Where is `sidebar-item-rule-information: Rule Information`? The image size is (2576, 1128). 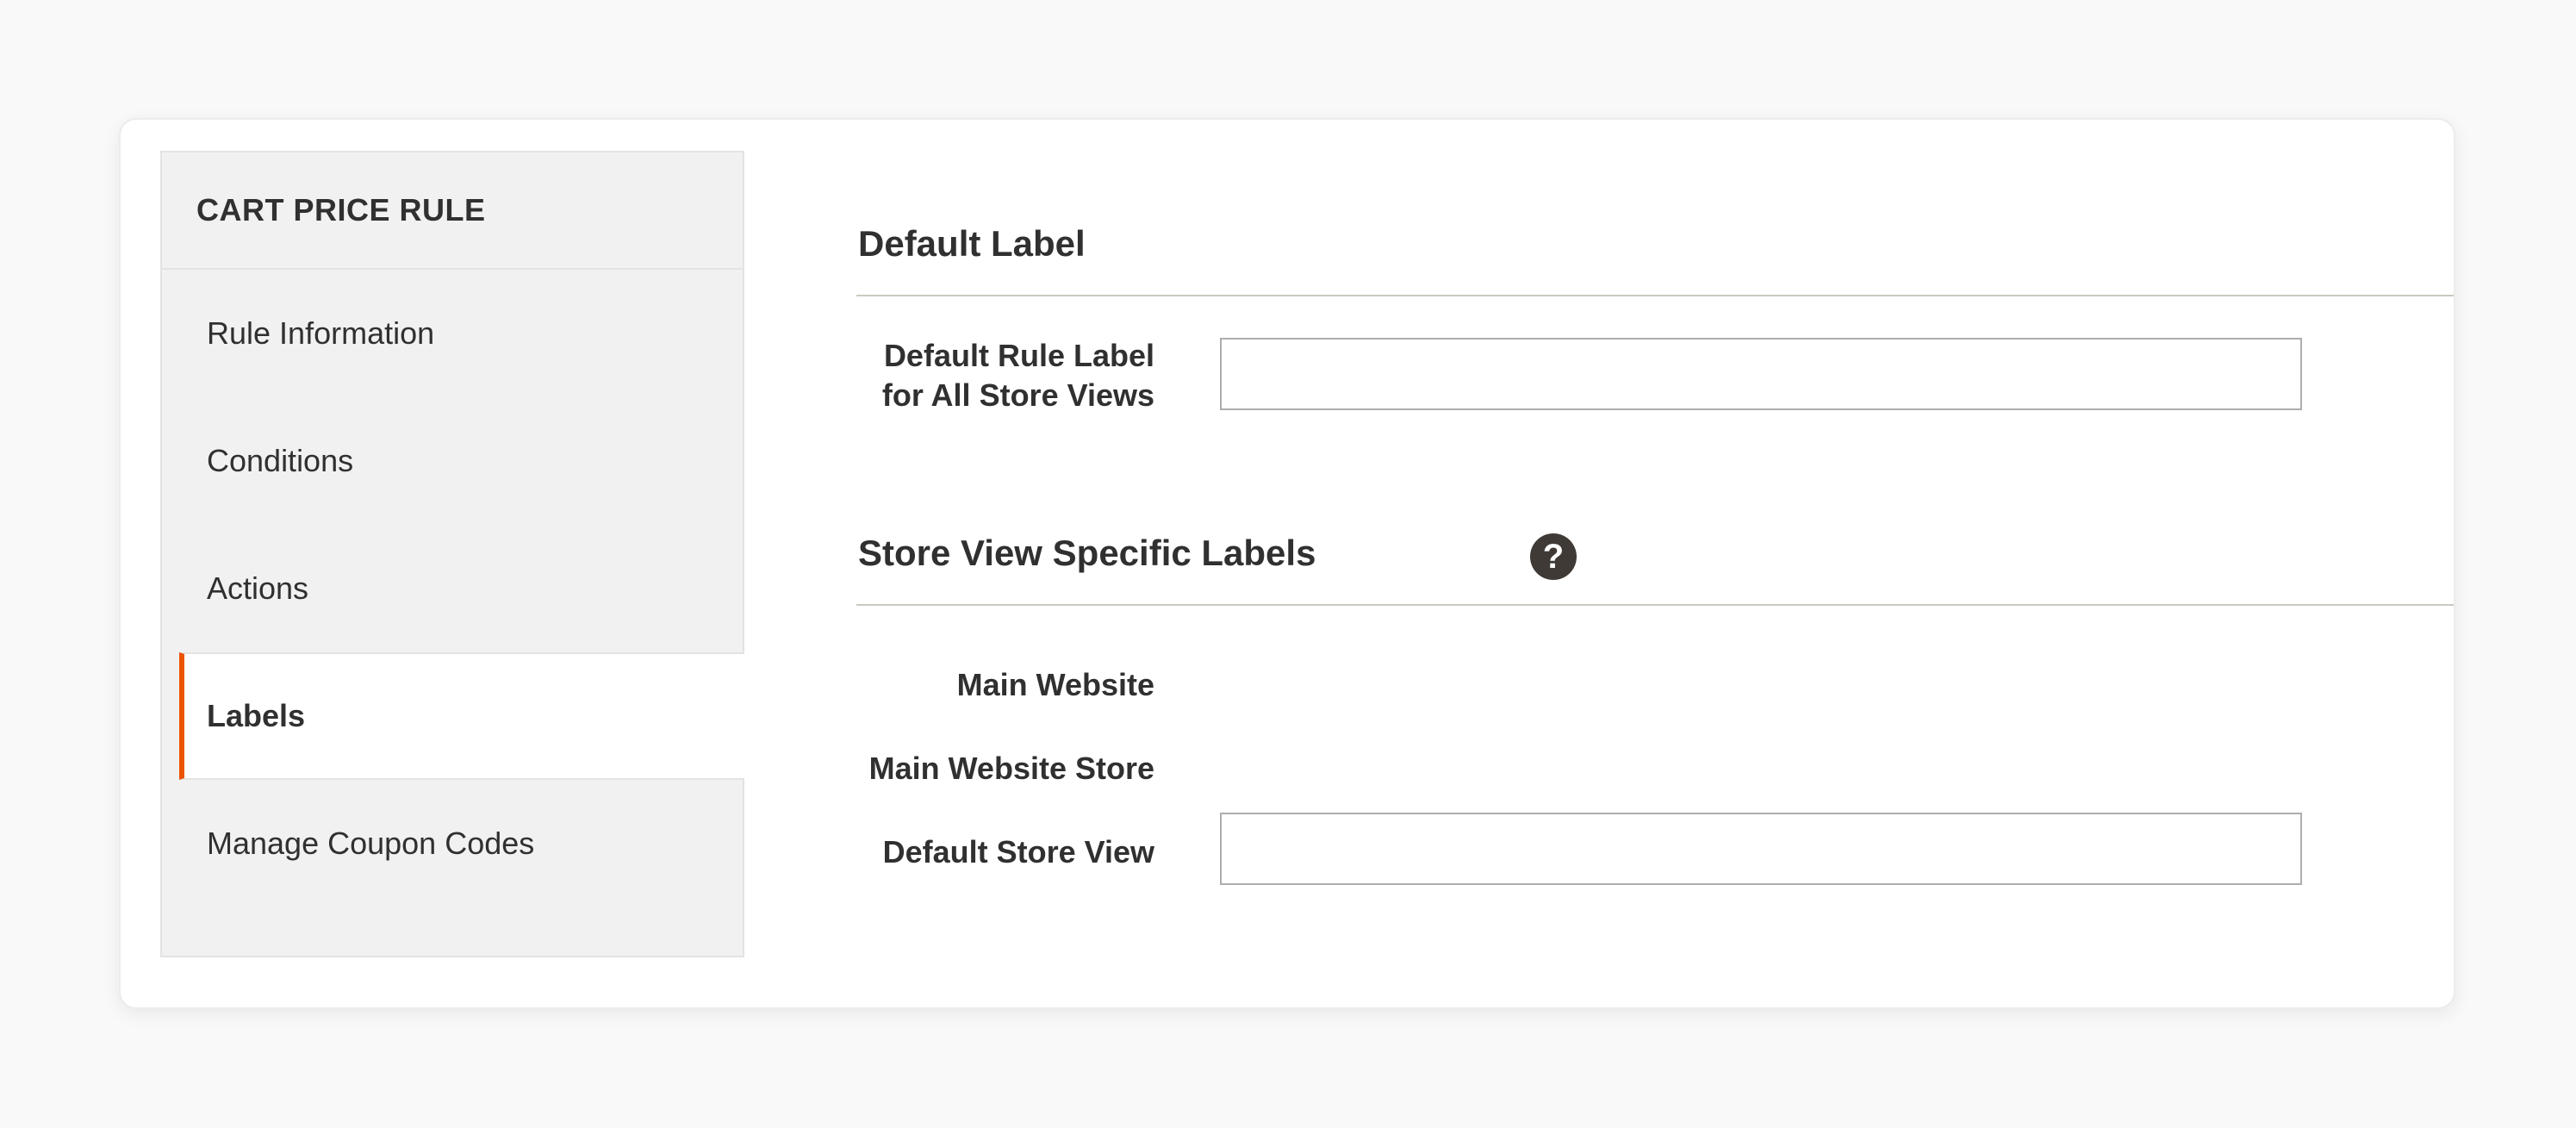 sidebar-item-rule-information: Rule Information is located at coordinates (453, 333).